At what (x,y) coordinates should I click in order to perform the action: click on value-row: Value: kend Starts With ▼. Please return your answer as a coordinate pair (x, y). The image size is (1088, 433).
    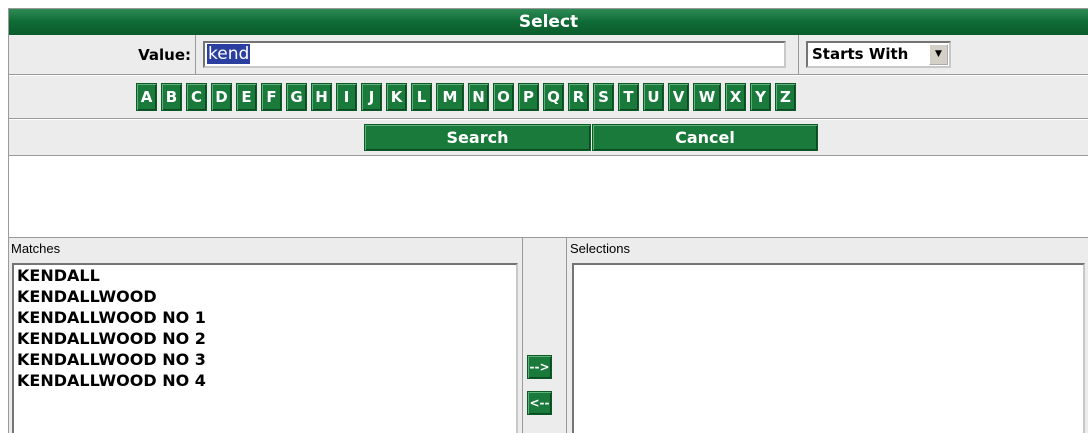
    Looking at the image, I should click on (548, 55).